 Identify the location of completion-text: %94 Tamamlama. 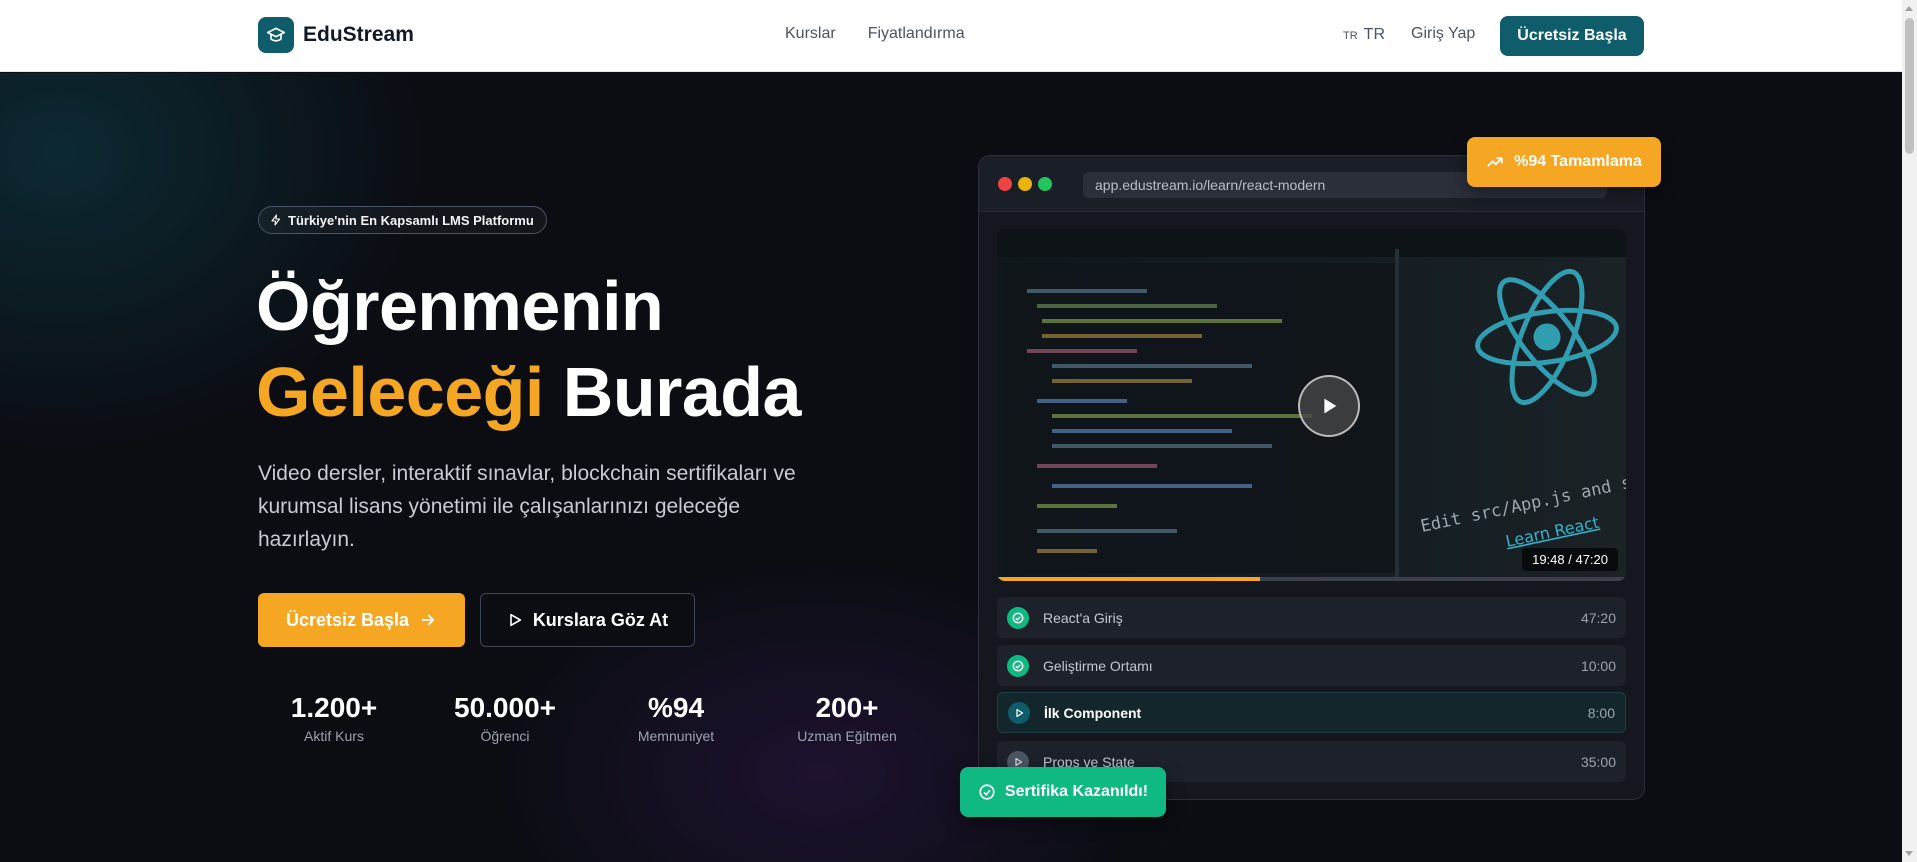
(1578, 161).